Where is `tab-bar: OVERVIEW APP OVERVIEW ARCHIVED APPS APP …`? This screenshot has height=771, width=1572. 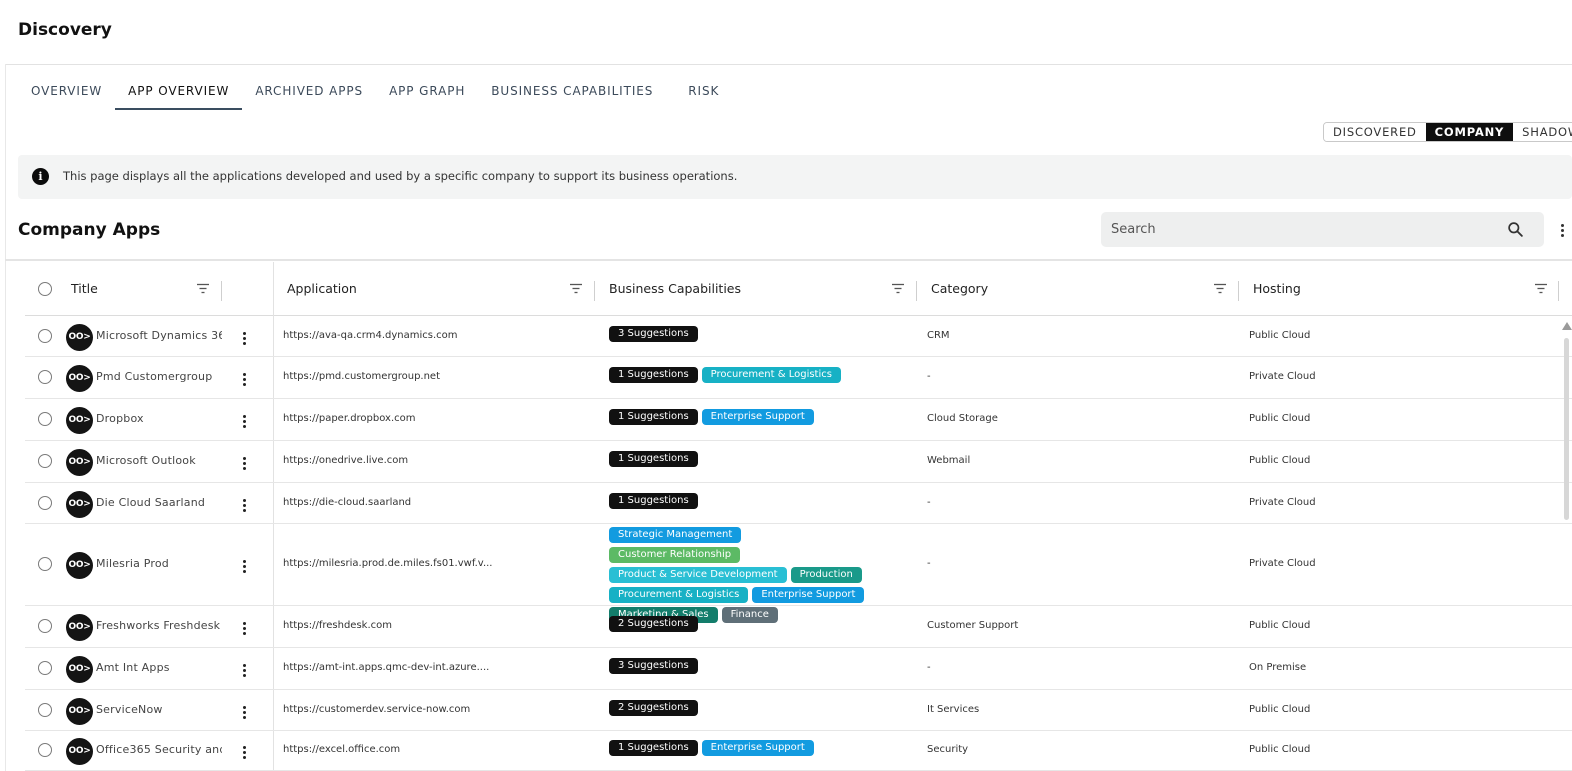
tab-bar: OVERVIEW APP OVERVIEW ARCHIVED APPS APP … is located at coordinates (375, 93).